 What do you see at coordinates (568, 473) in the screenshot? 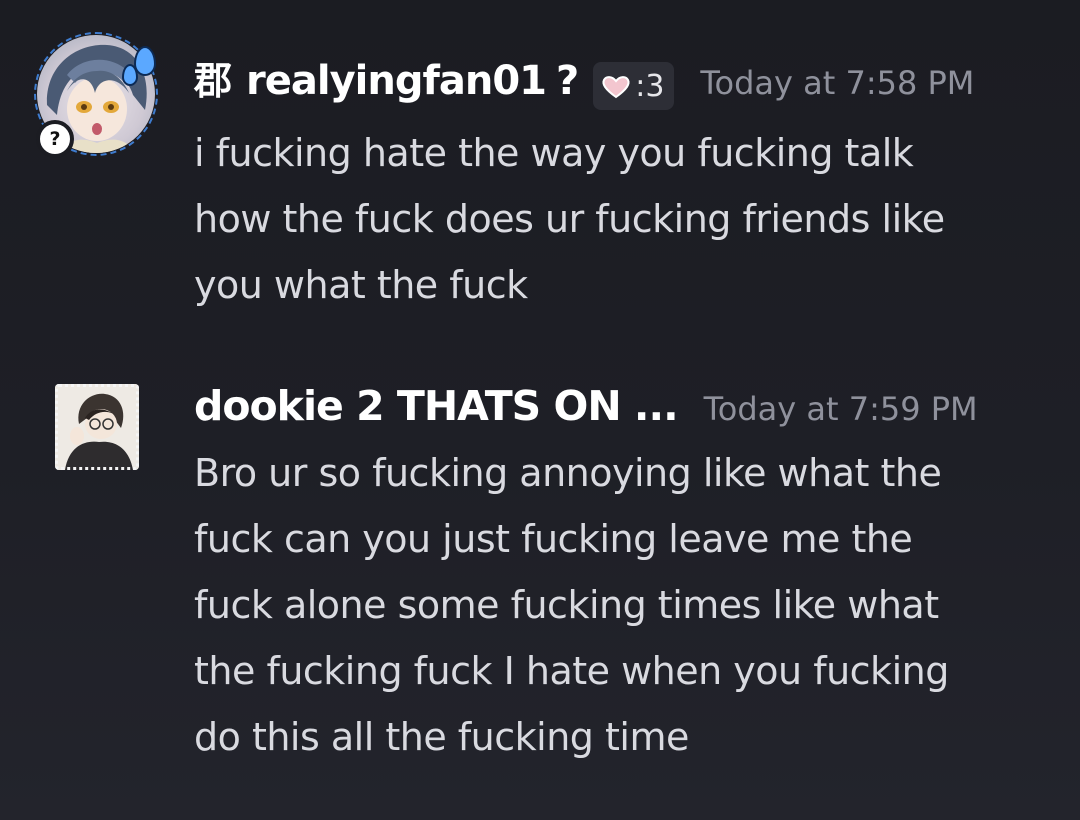
I see `message-line: Bro ur so fucking annoying like what the` at bounding box center [568, 473].